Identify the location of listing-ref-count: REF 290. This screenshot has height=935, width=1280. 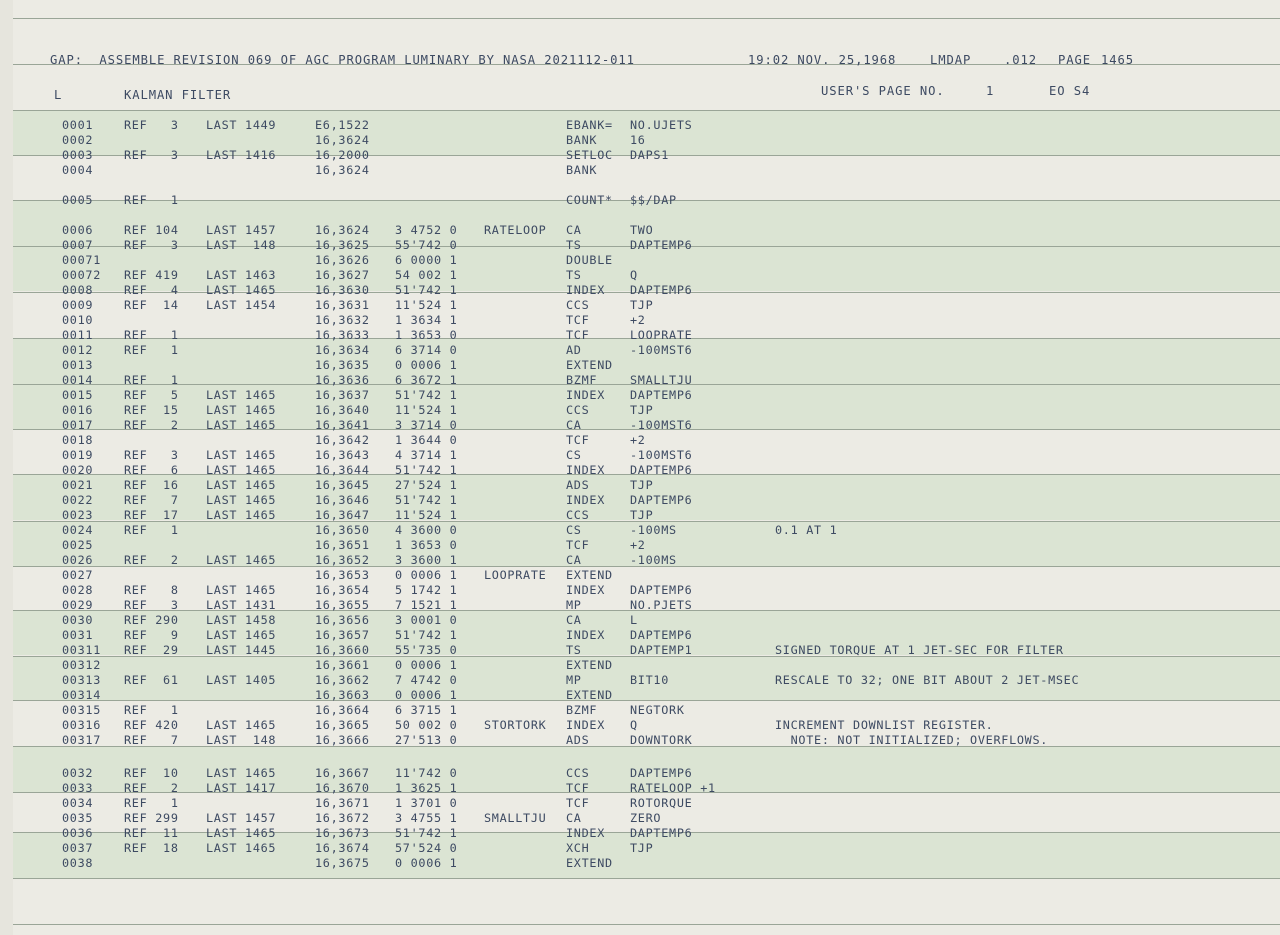
(151, 620).